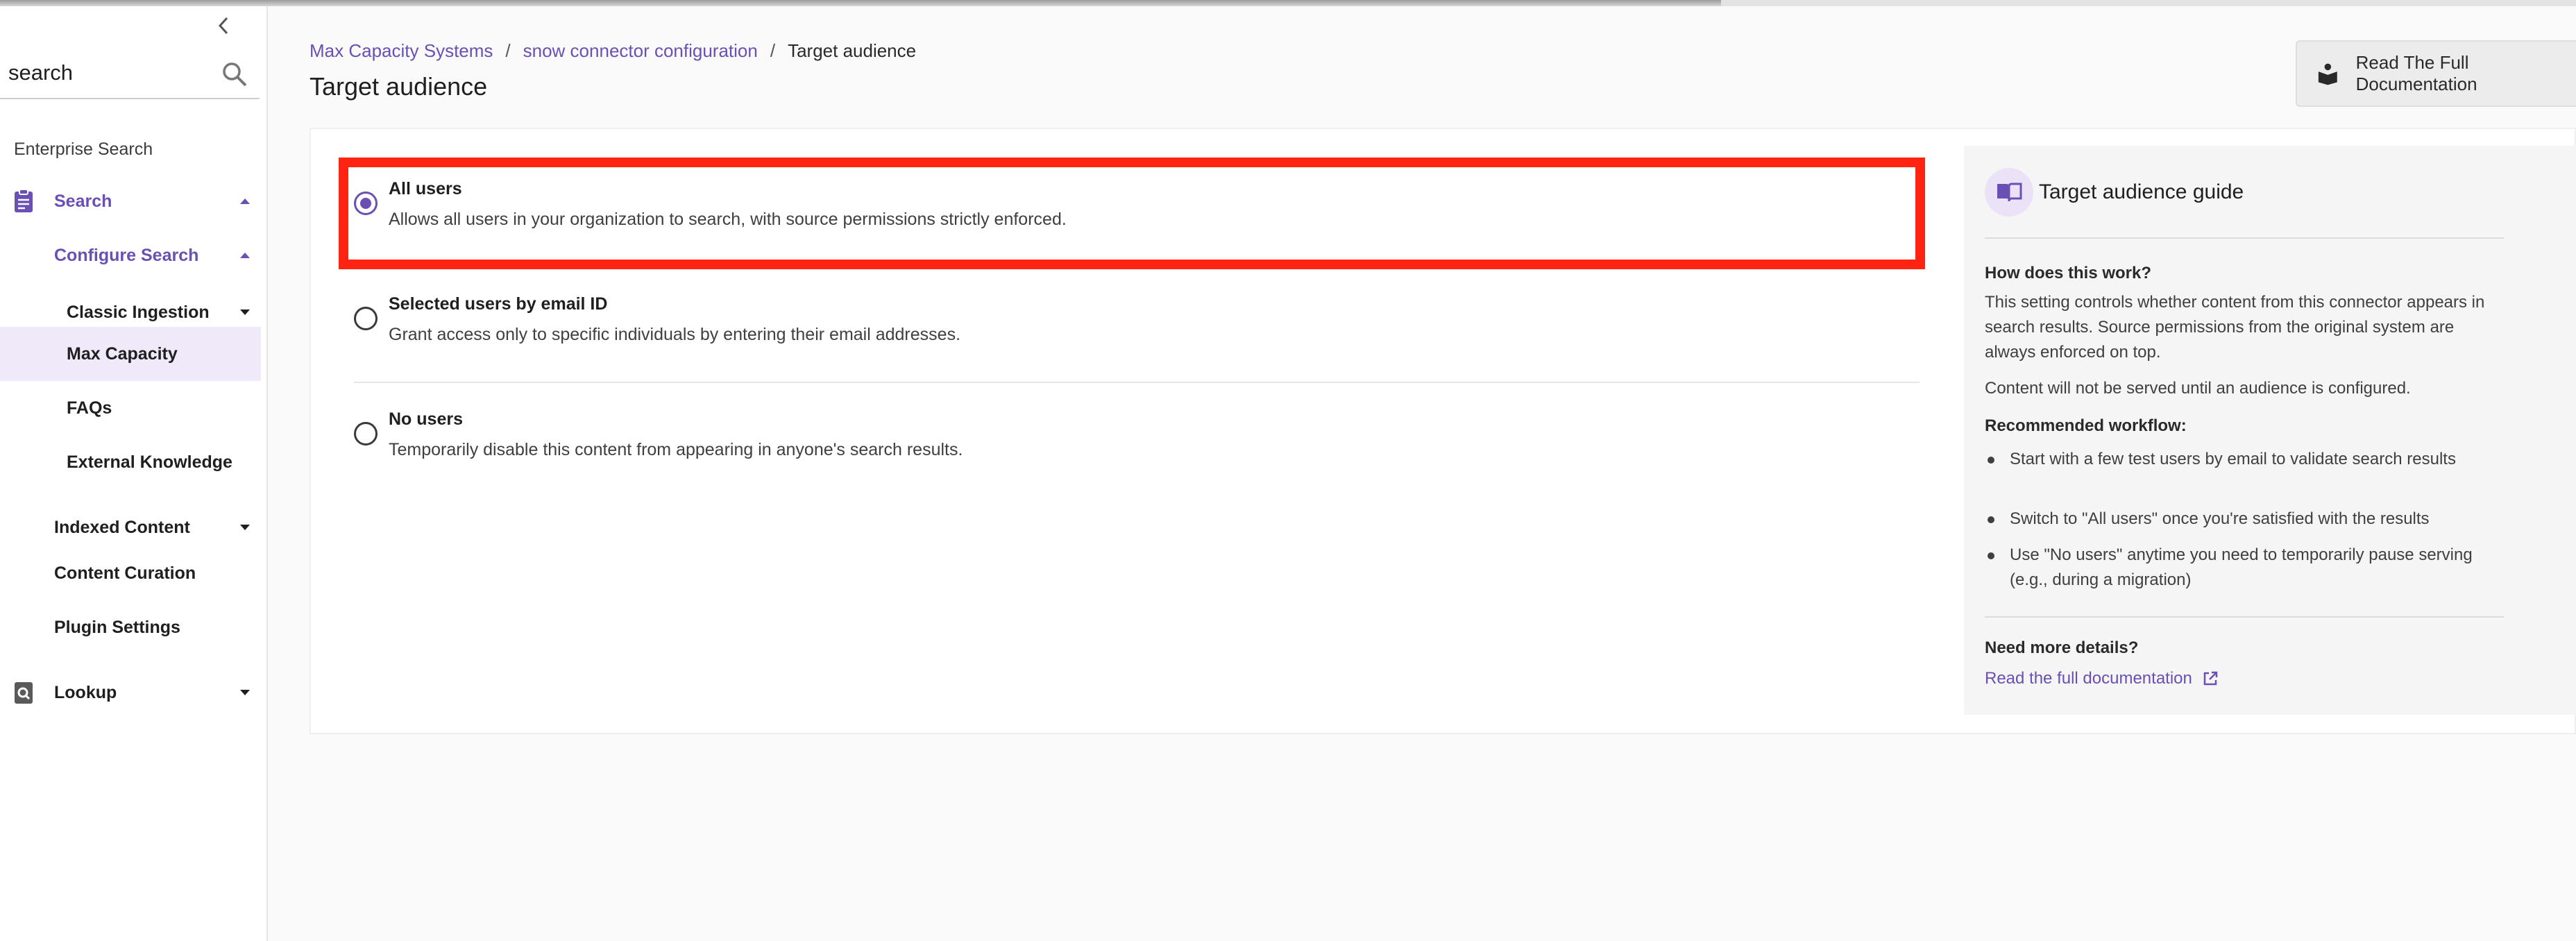 This screenshot has height=941, width=2576. I want to click on sidebar-item-classic-ingestion: Classic Ingestion, so click(131, 312).